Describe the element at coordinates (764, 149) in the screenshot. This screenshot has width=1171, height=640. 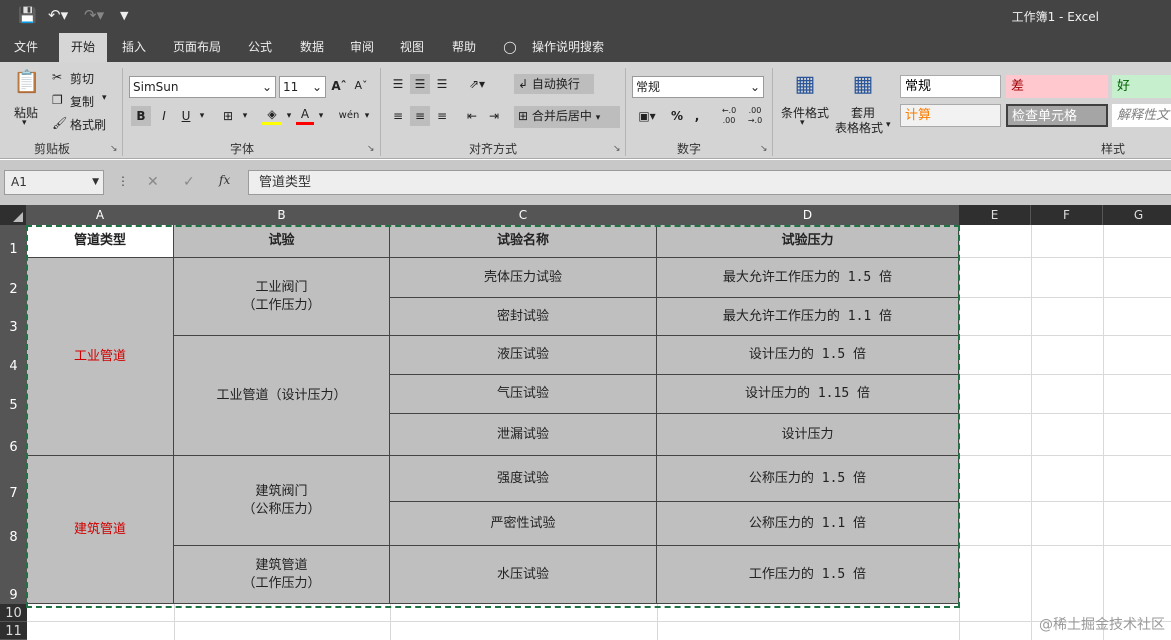
I see `number-launcher-icon: ↘` at that location.